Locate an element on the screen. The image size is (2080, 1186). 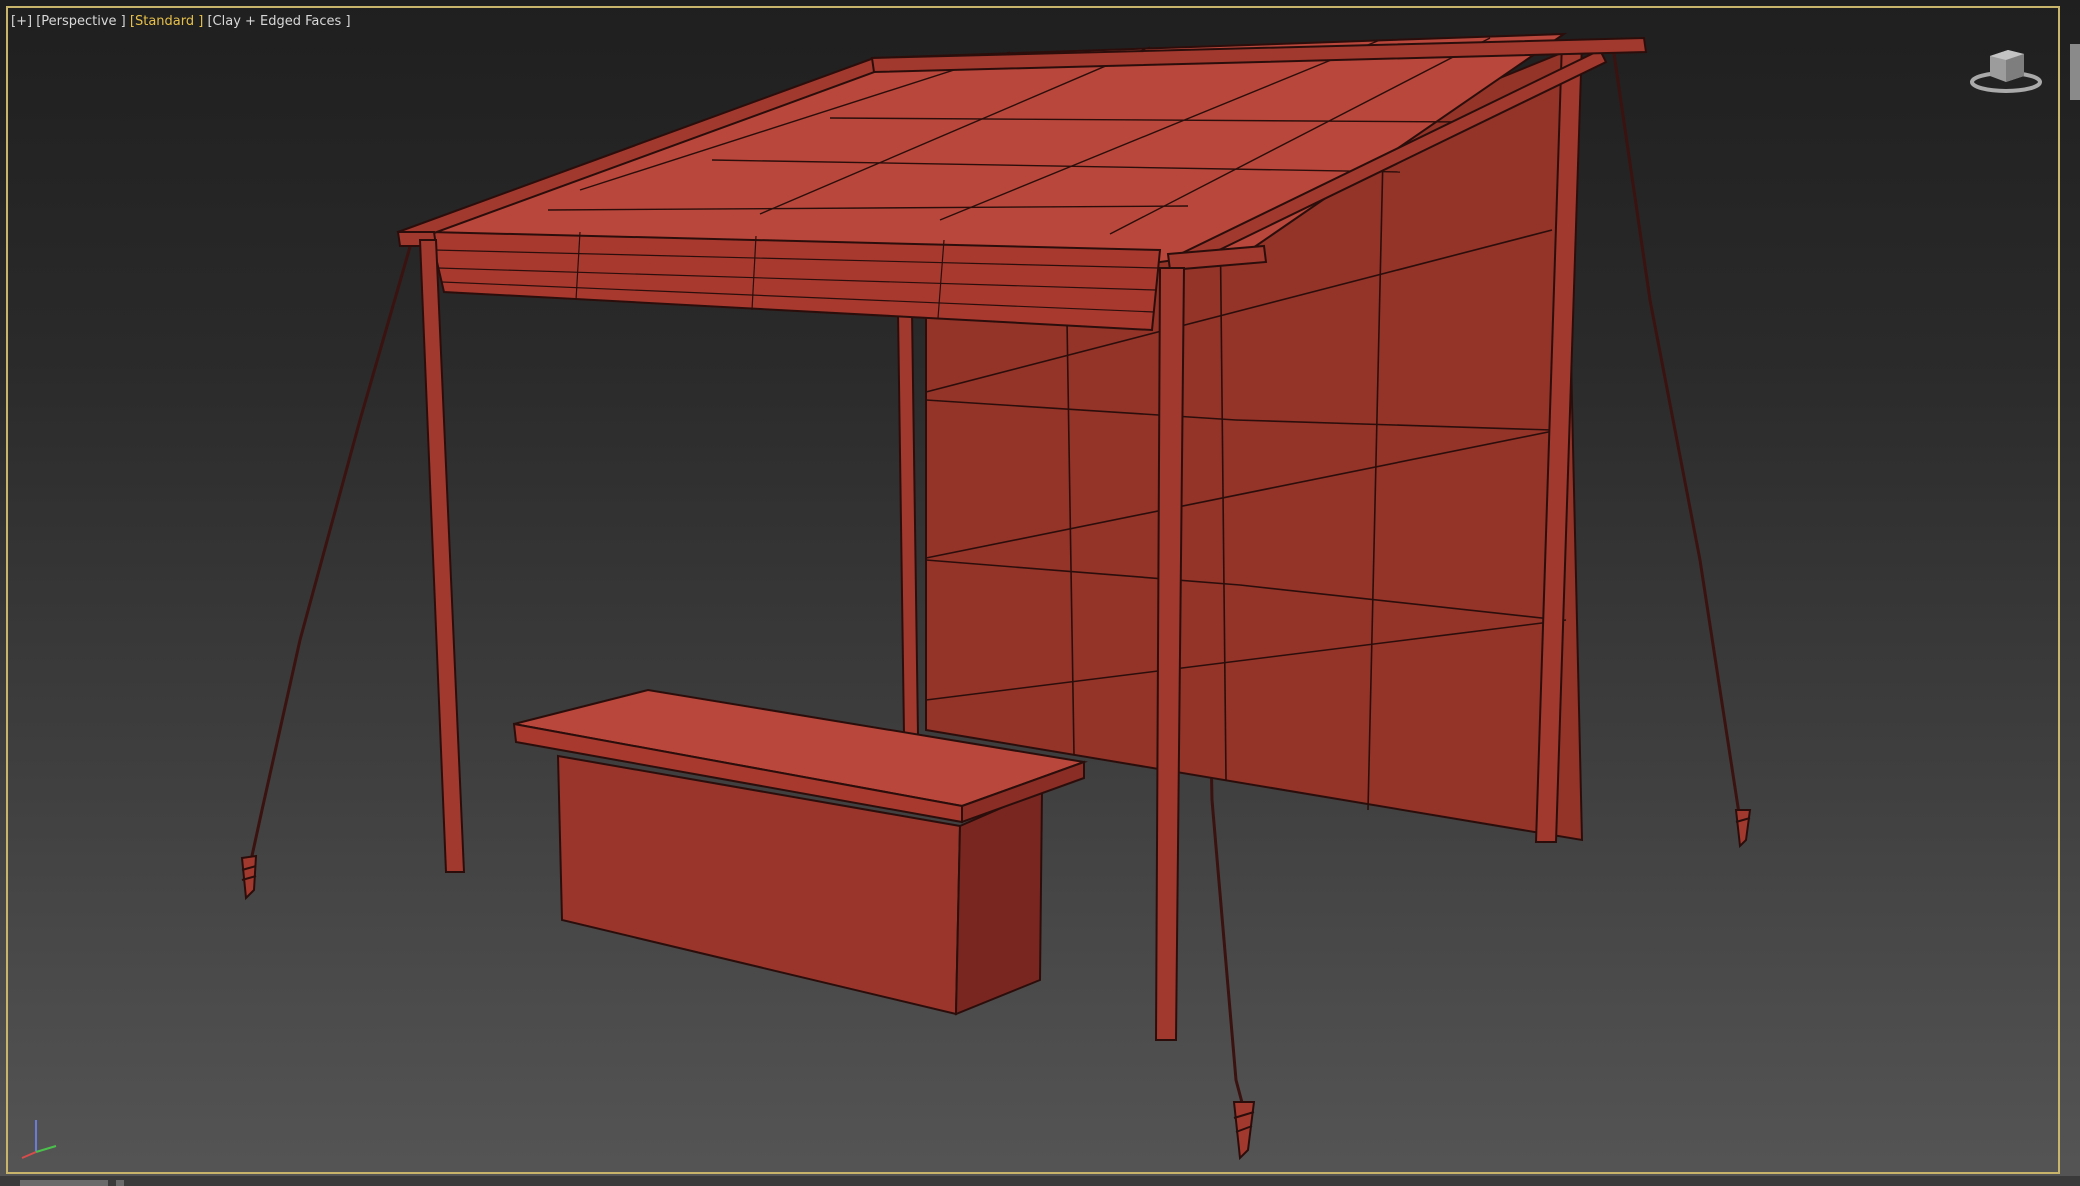
counter-side is located at coordinates (999, 902).